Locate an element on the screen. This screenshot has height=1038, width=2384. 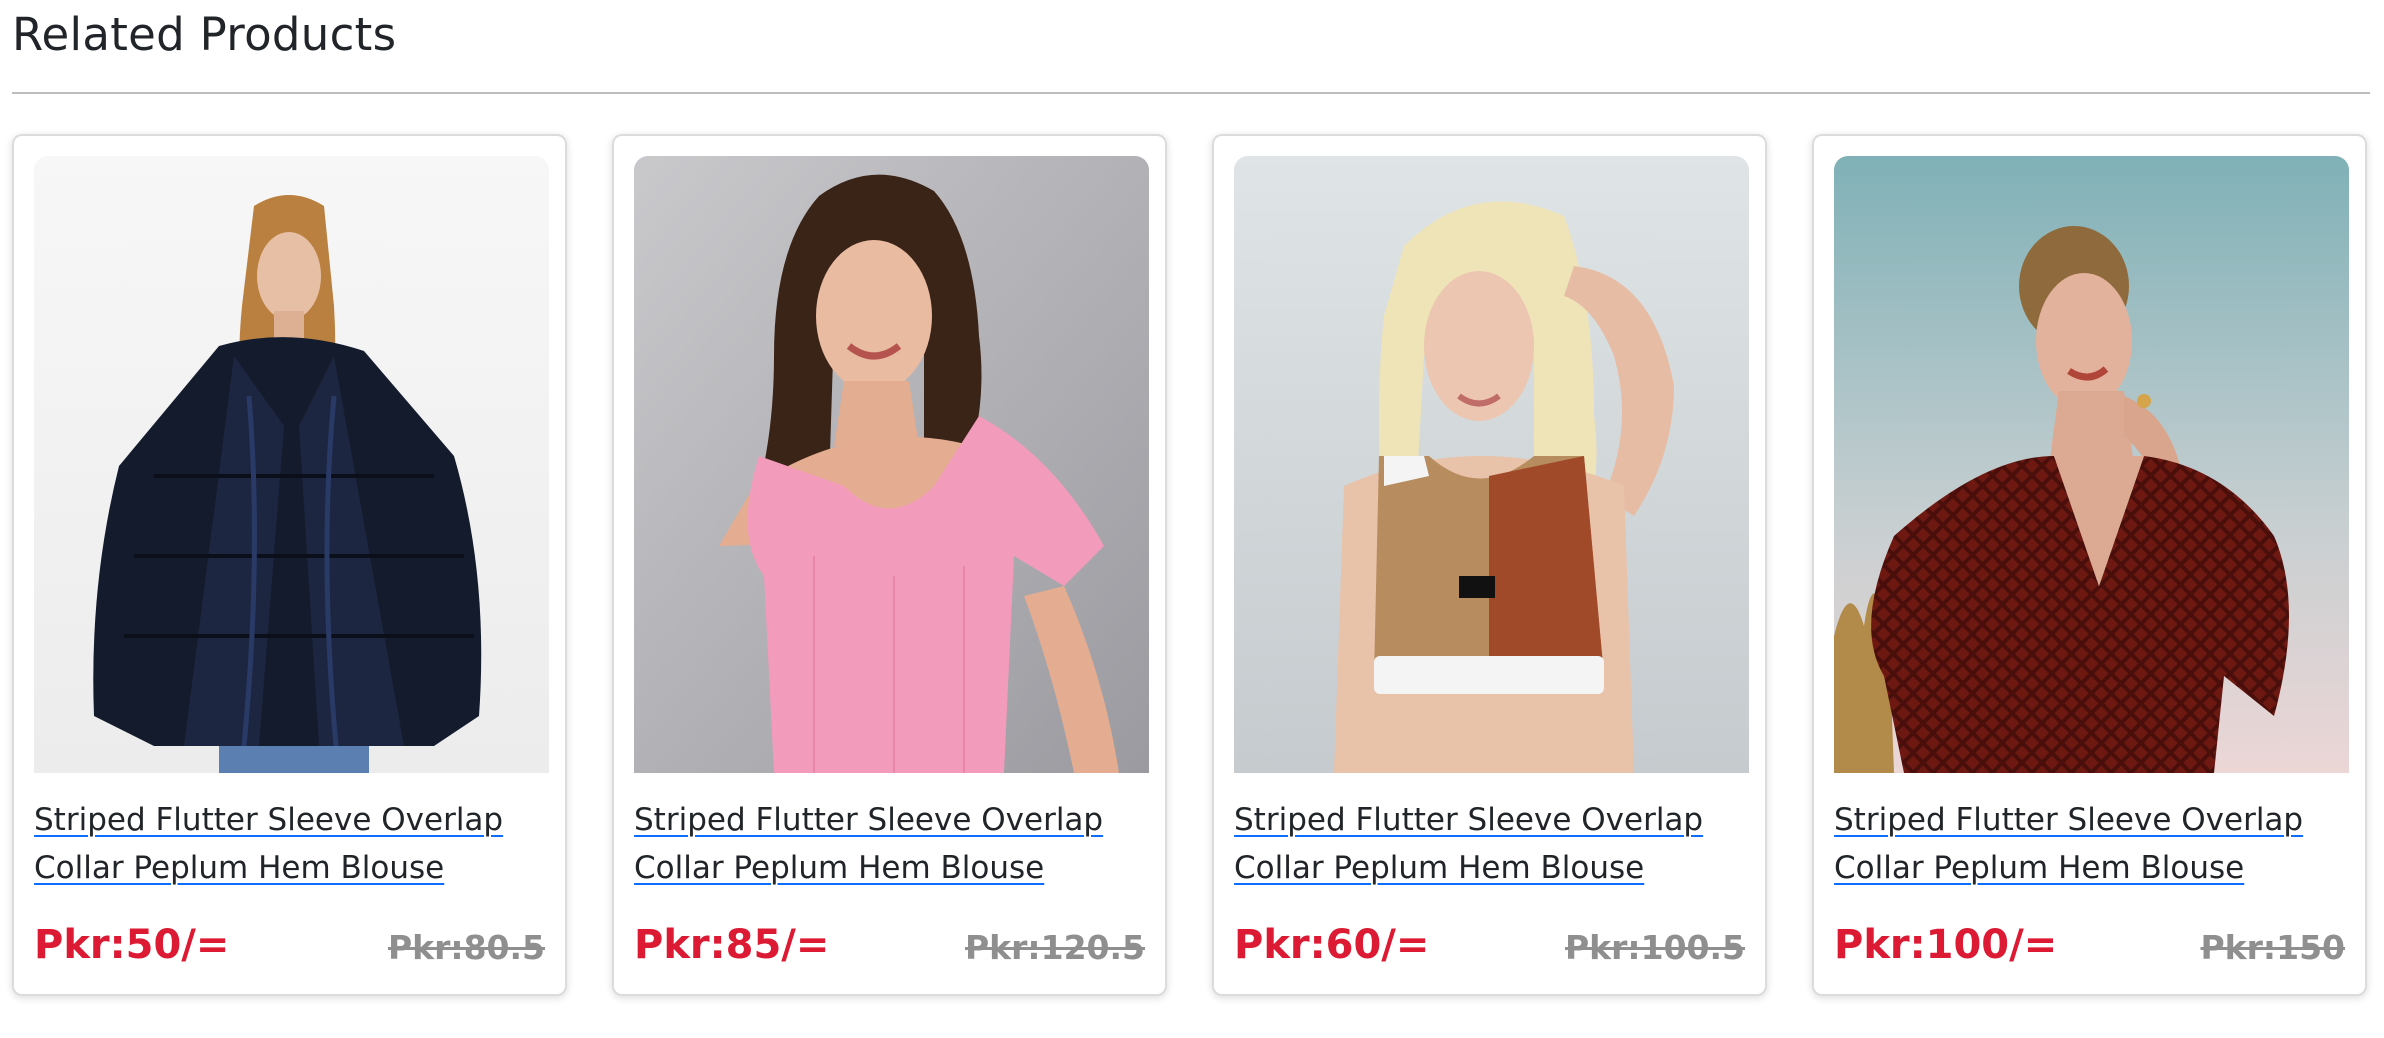
product-old-price: Pkr:120.5 is located at coordinates (1055, 947).